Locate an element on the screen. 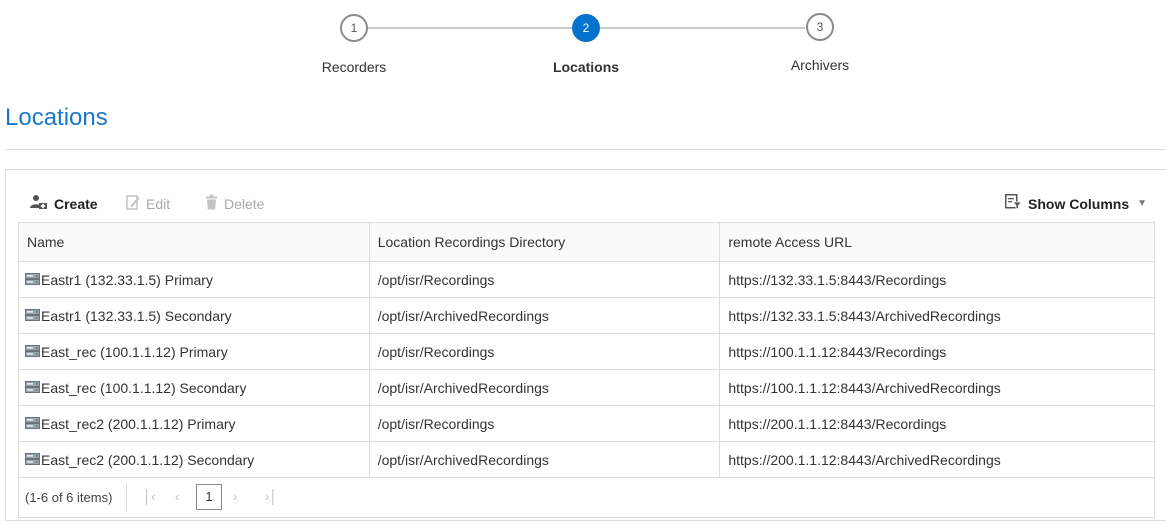 The width and height of the screenshot is (1166, 524). page-title: Locations is located at coordinates (56, 117).